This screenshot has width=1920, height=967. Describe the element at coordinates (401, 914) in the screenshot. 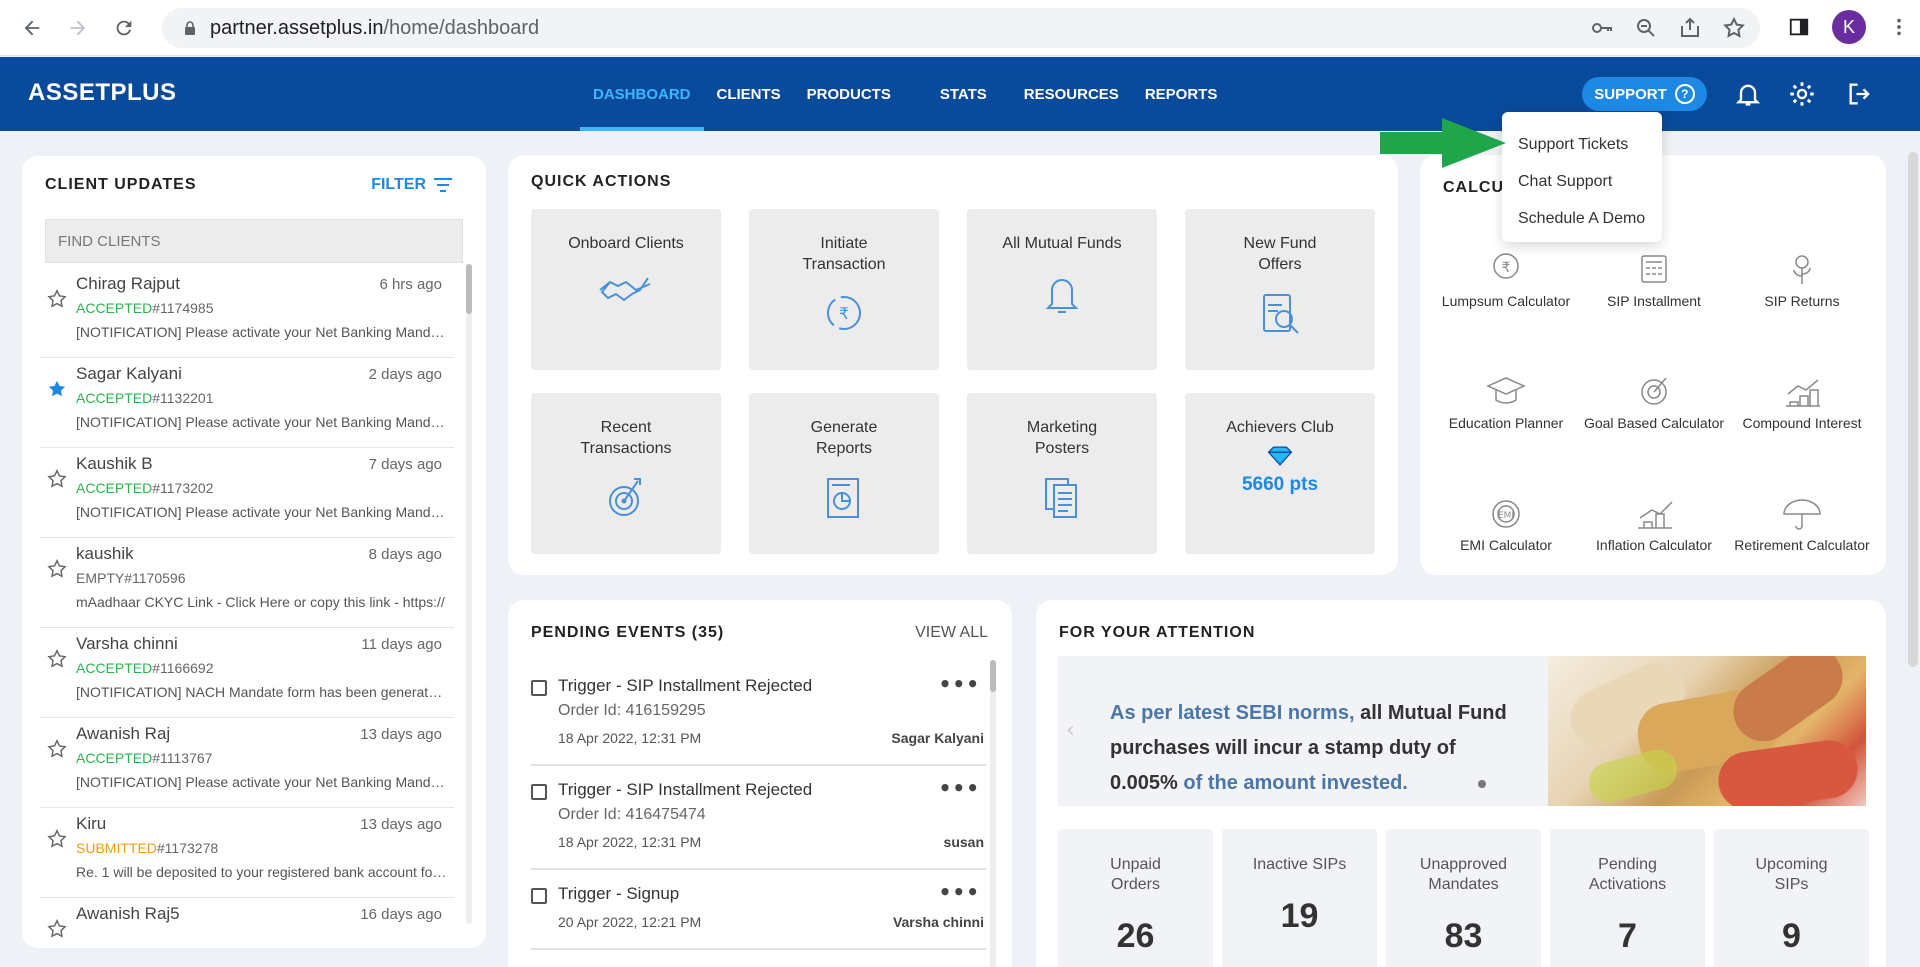

I see `client-update-time: 16 days ago` at that location.